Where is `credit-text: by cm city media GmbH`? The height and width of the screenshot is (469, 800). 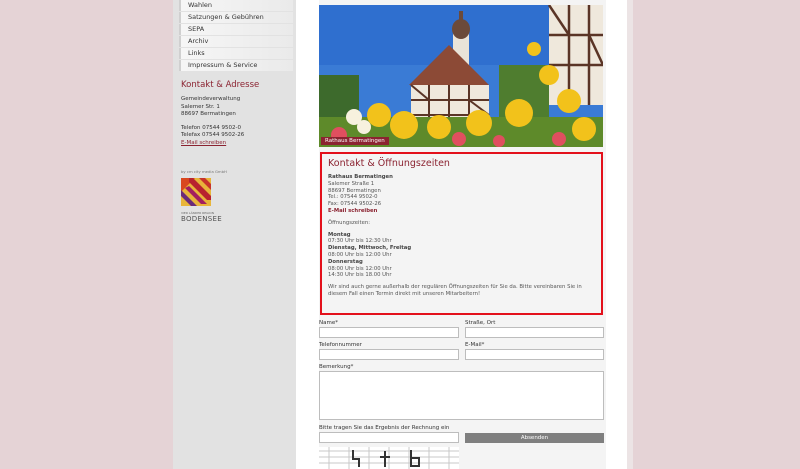
credit-text: by cm city media GmbH is located at coordinates (204, 171).